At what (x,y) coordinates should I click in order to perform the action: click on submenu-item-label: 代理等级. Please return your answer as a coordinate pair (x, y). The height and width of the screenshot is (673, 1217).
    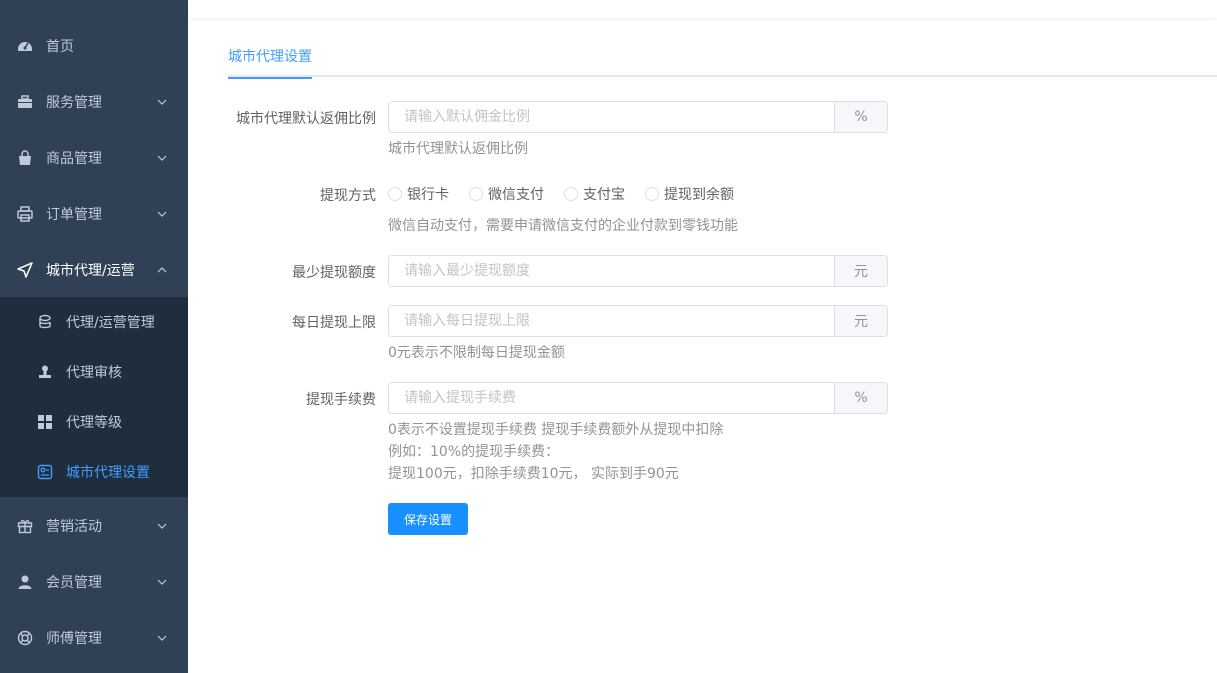
    Looking at the image, I should click on (94, 423).